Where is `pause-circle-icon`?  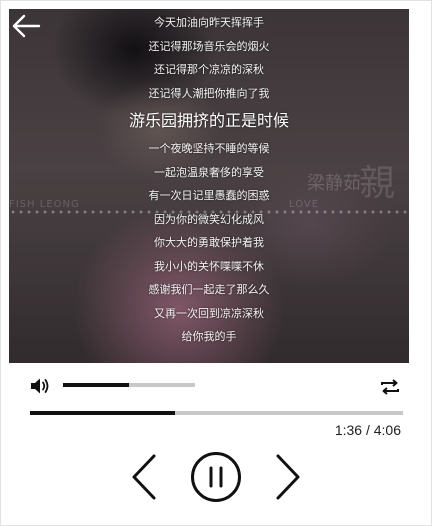 pause-circle-icon is located at coordinates (216, 477).